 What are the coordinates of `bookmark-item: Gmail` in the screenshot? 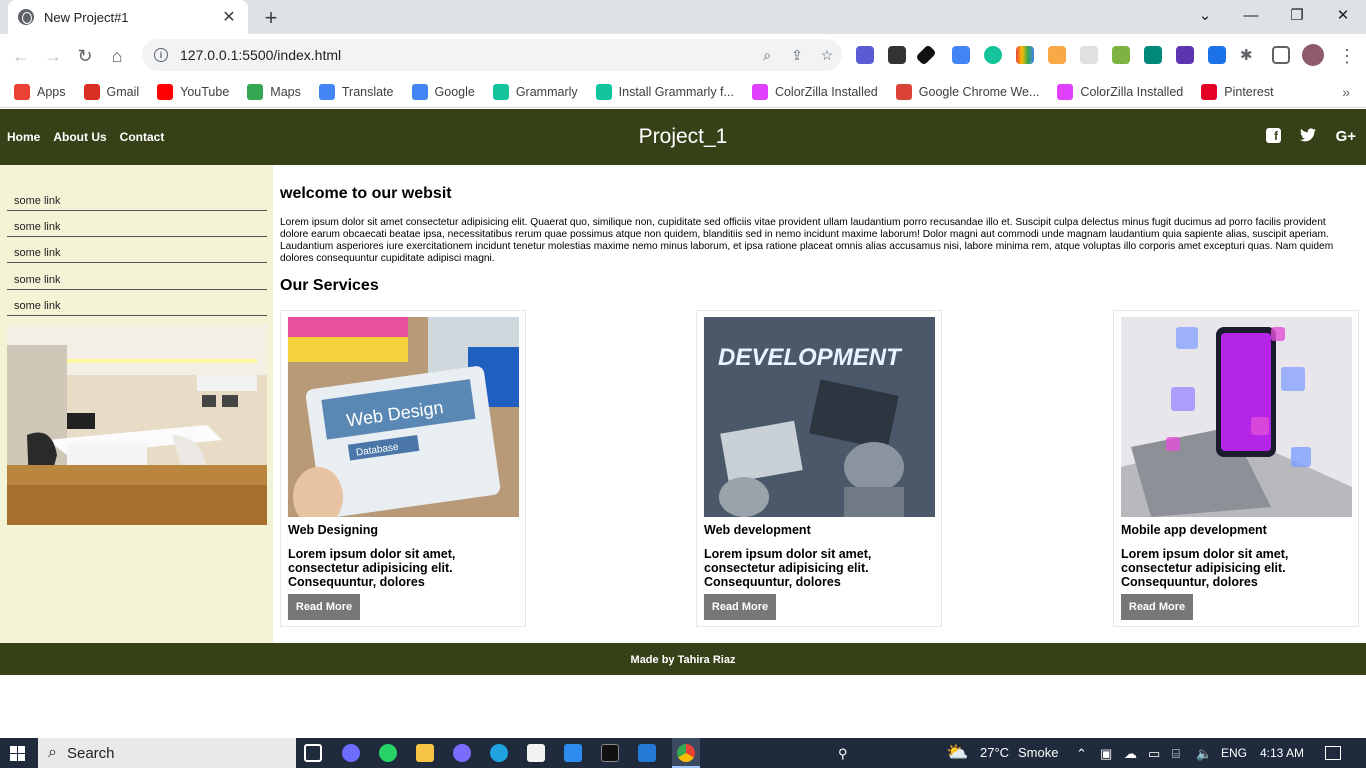 It's located at (111, 91).